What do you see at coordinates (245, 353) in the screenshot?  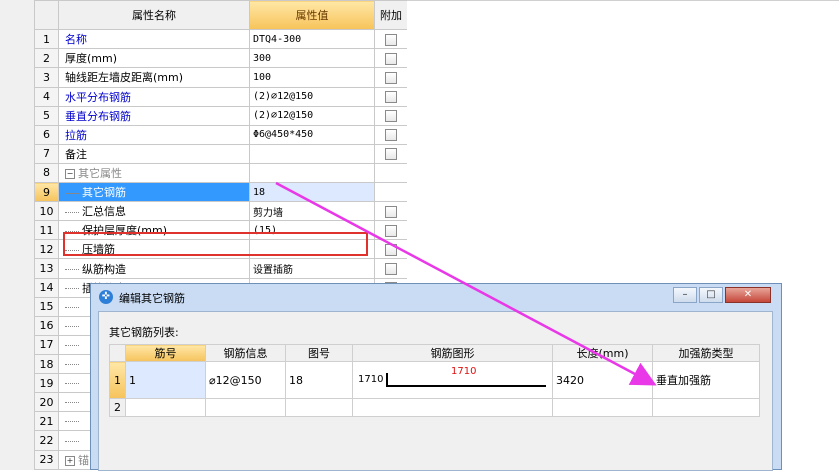 I see `col-bar-info: 钢筋信息` at bounding box center [245, 353].